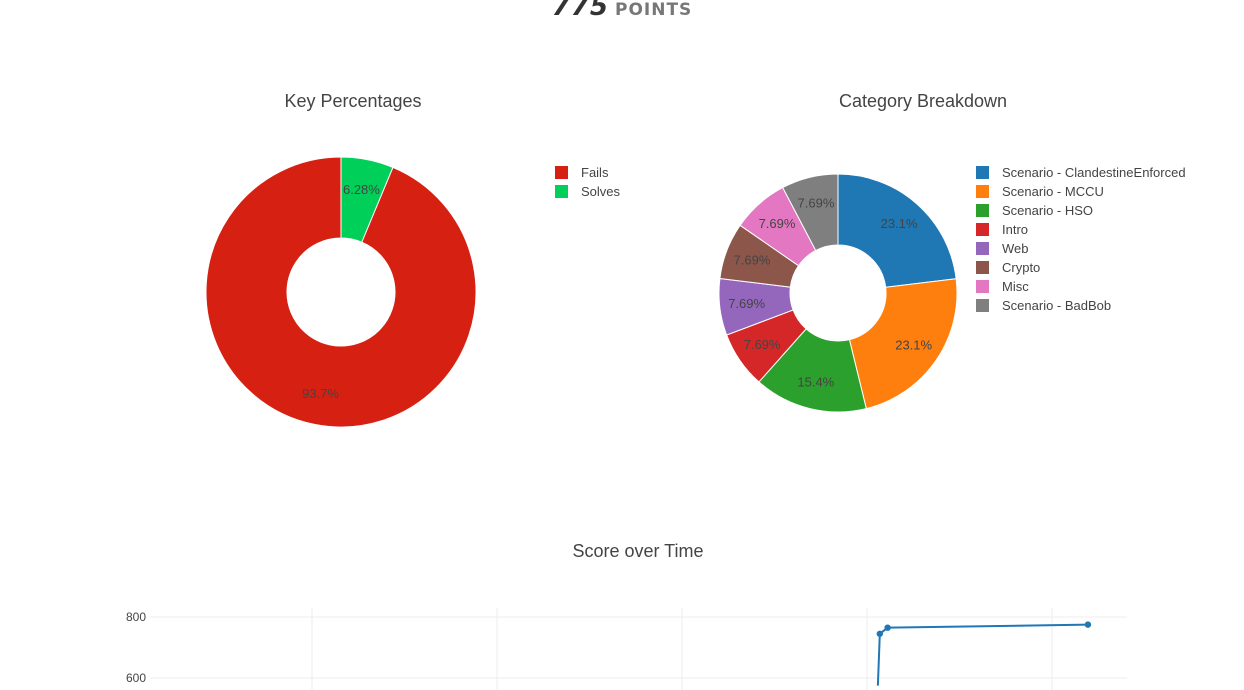  I want to click on legend-label: Scenario - HSO, so click(1047, 210).